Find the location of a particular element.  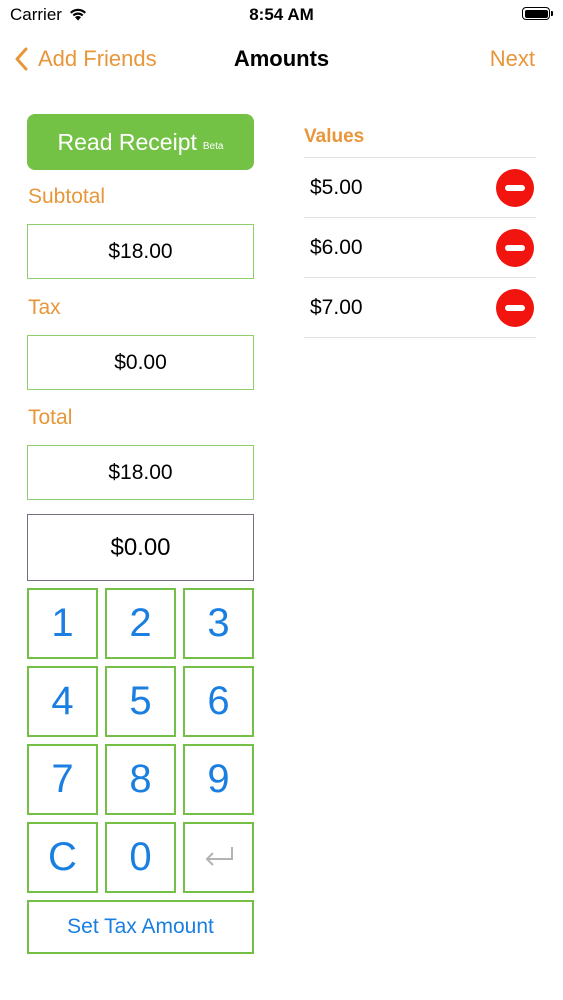

total-label: Total is located at coordinates (50, 417).